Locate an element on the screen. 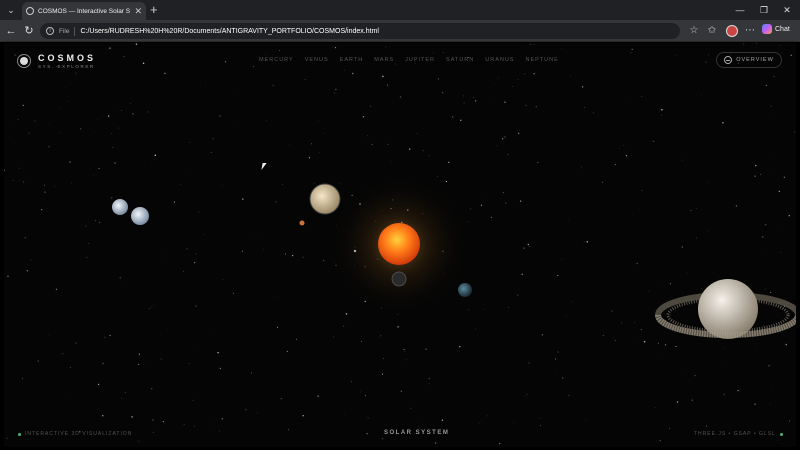  planet-mercury is located at coordinates (355, 251).